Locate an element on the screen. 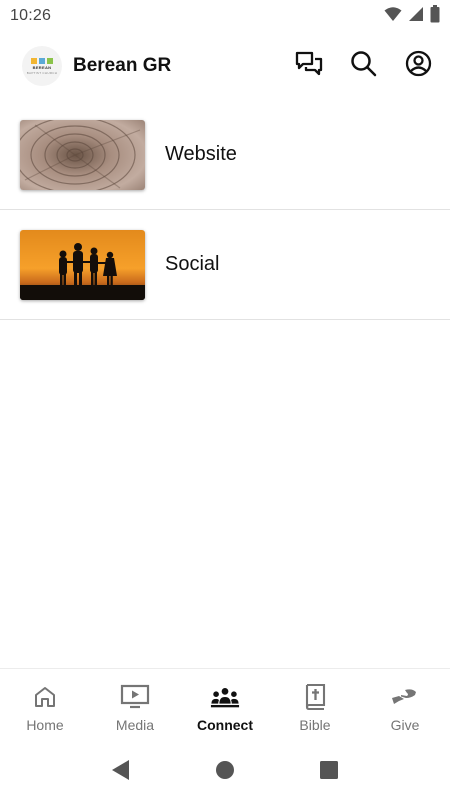 Image resolution: width=450 pixels, height=800 pixels. chat-button is located at coordinates (308, 66).